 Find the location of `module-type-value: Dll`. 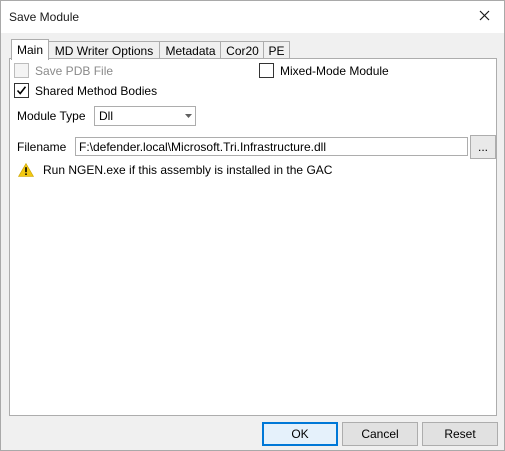

module-type-value: Dll is located at coordinates (106, 116).